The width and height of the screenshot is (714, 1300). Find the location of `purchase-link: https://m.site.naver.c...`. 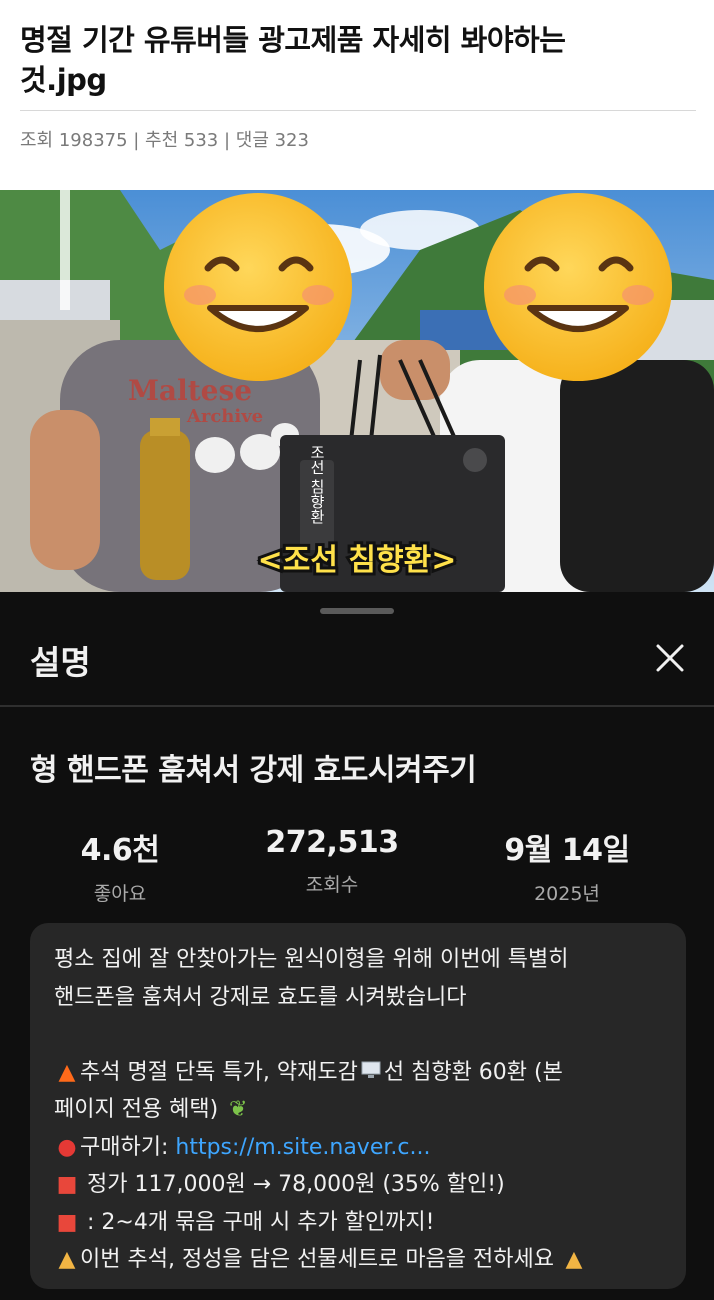

purchase-link: https://m.site.naver.c... is located at coordinates (302, 1147).